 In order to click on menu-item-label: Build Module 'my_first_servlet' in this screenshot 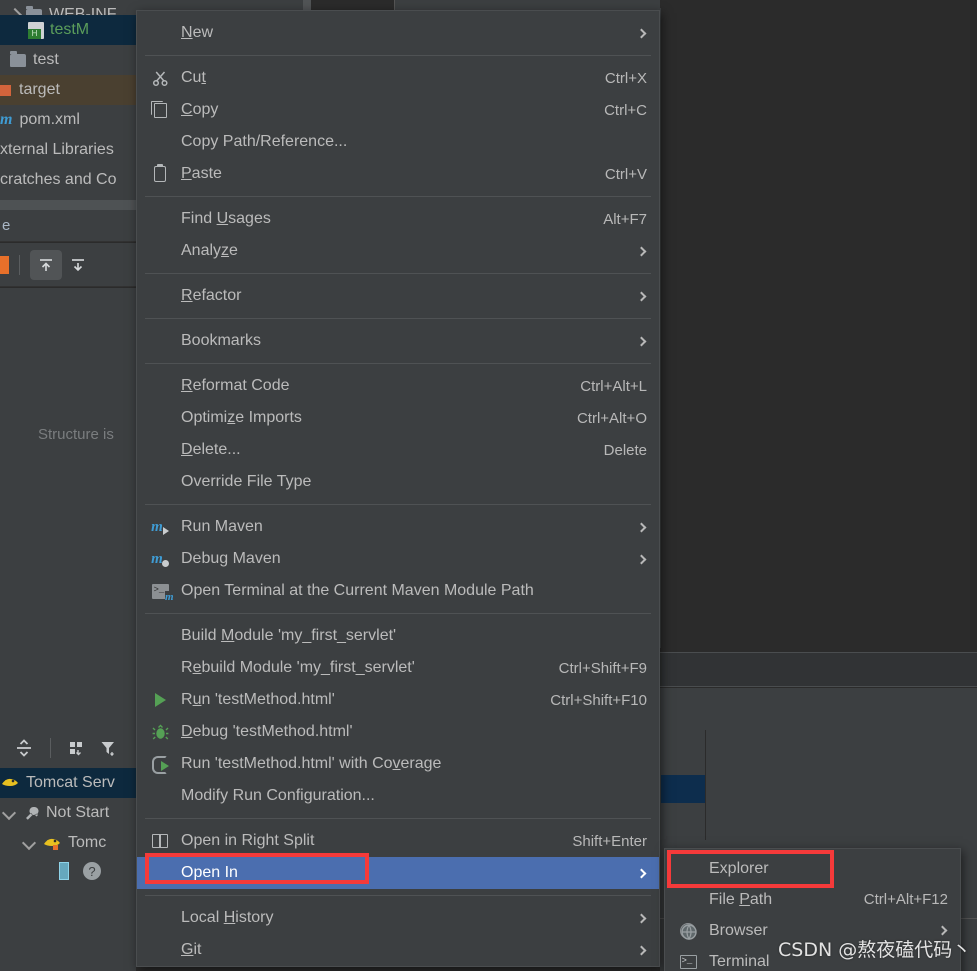, I will do `click(289, 635)`.